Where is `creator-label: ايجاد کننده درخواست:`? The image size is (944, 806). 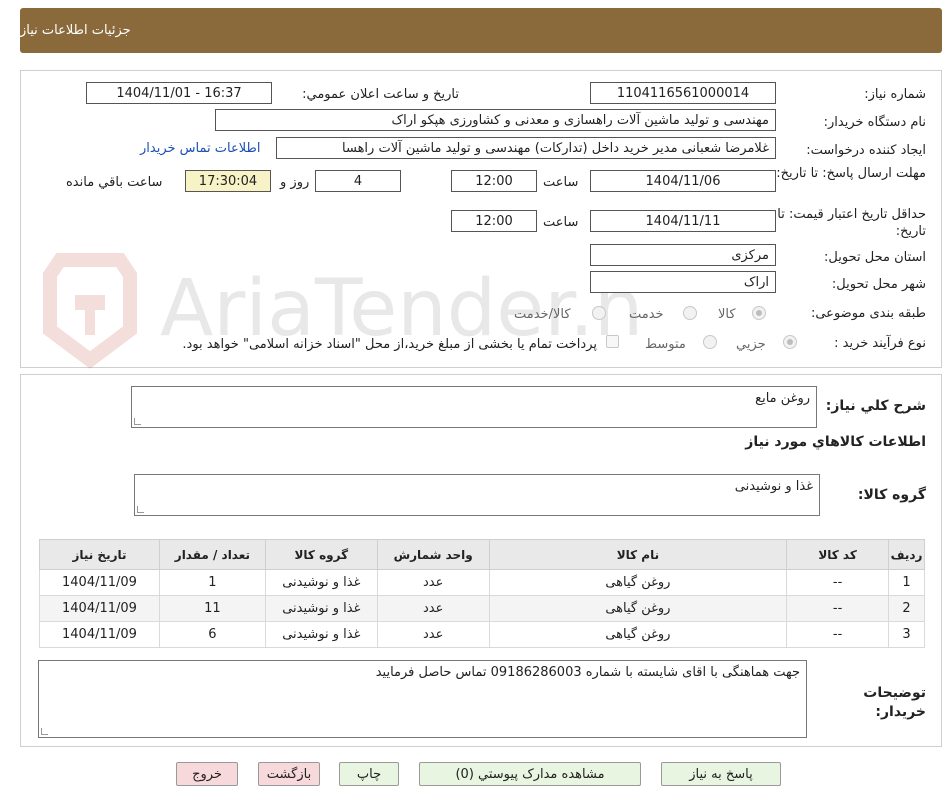 creator-label: ايجاد کننده درخواست: is located at coordinates (866, 150).